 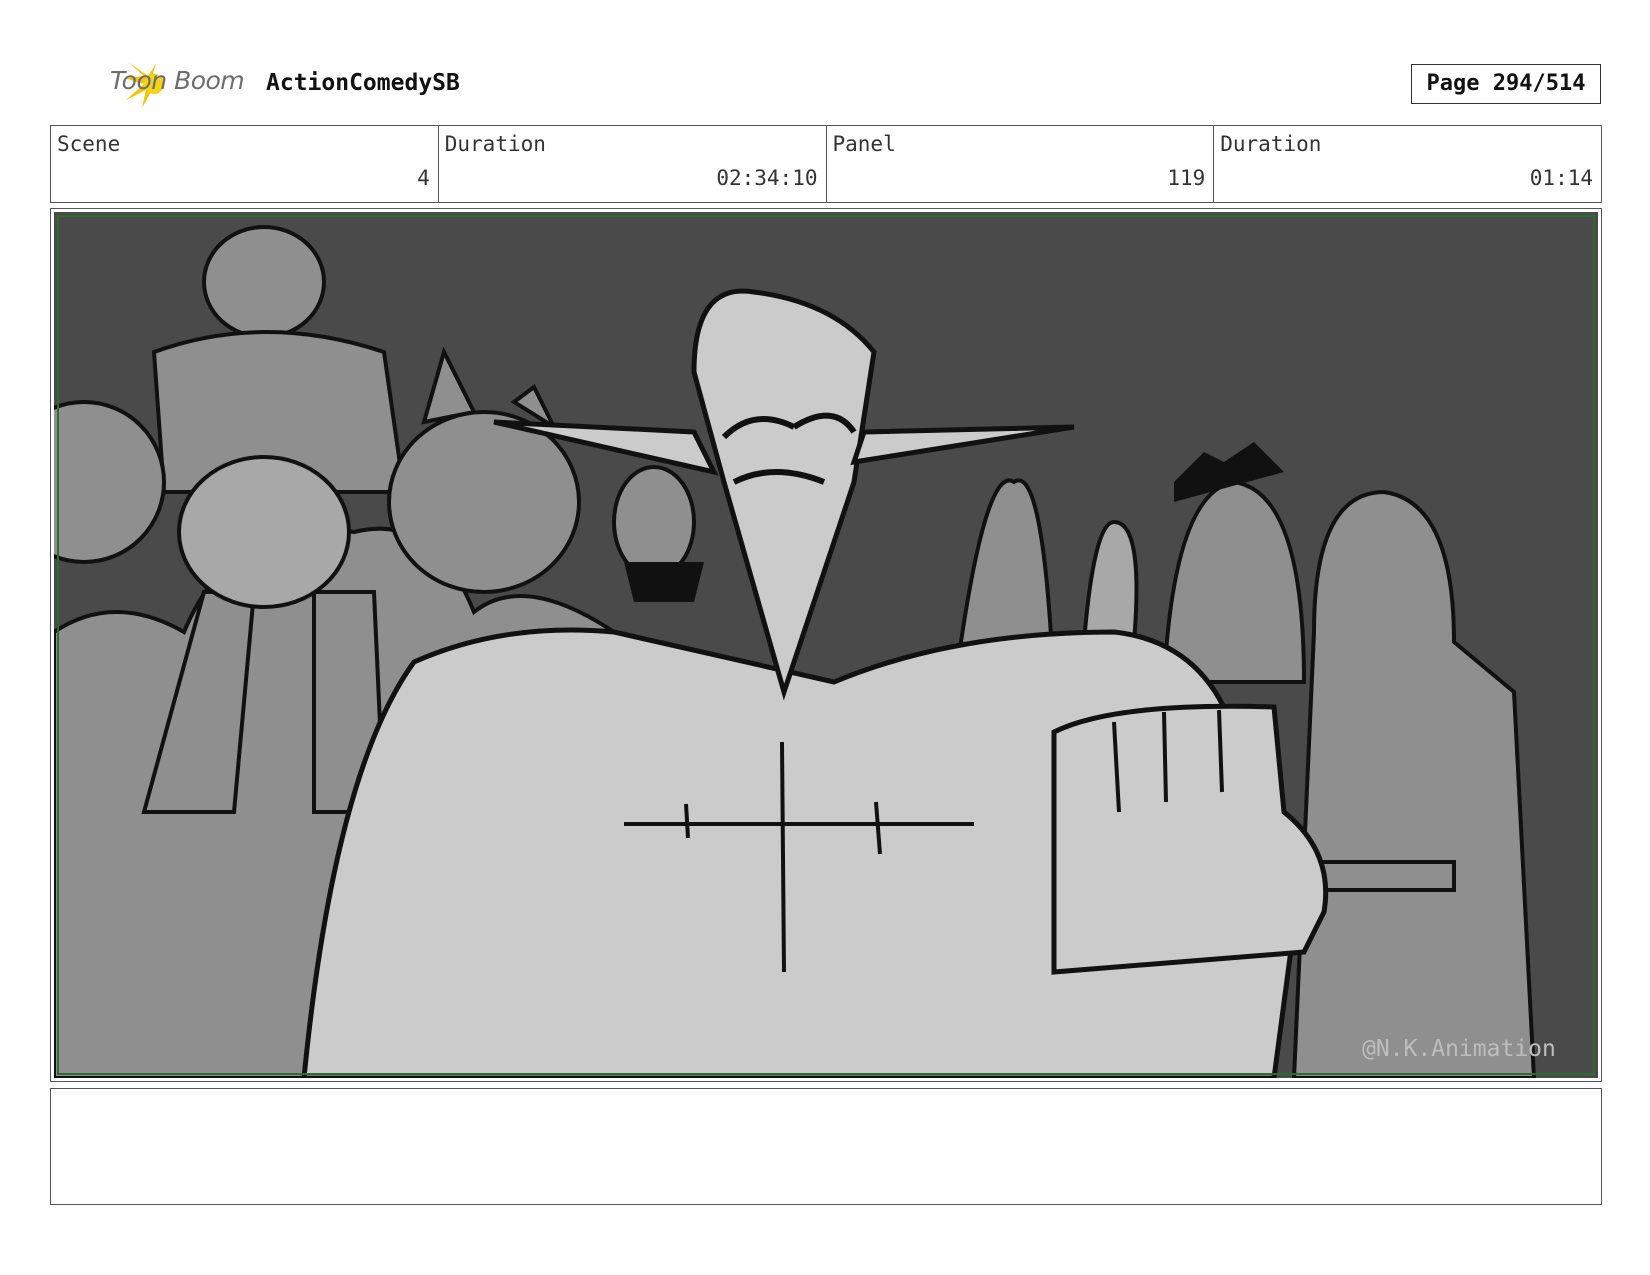 I want to click on scene-duration-cell: Duration 02:34:10, so click(x=633, y=164).